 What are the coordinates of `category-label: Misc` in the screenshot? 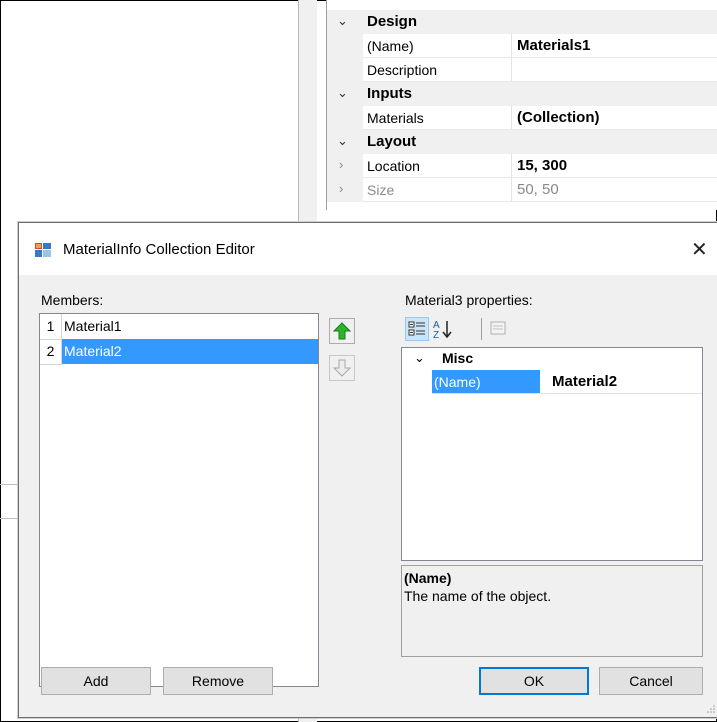 It's located at (458, 358).